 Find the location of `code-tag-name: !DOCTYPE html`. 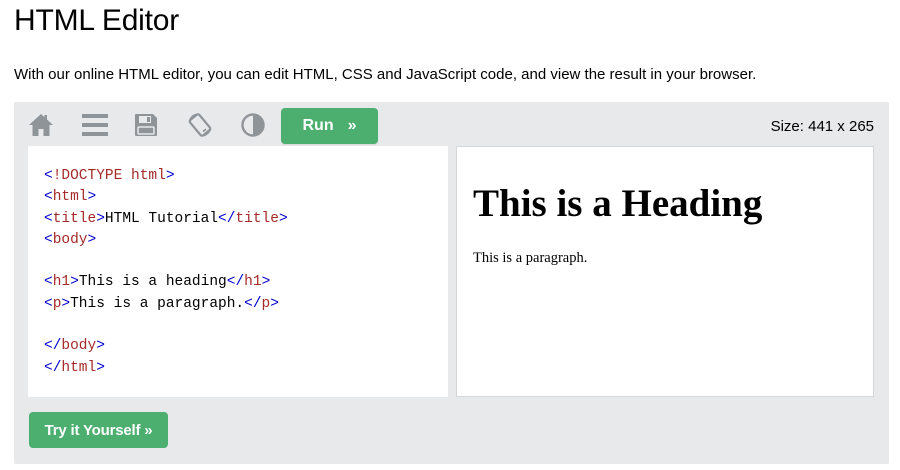

code-tag-name: !DOCTYPE html is located at coordinates (109, 176).